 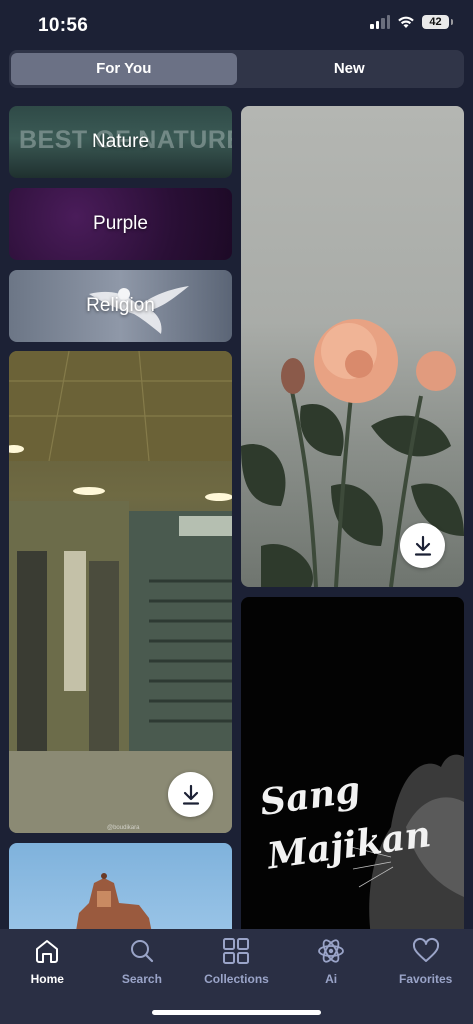 I want to click on category-nature-label: Nature, so click(x=120, y=141).